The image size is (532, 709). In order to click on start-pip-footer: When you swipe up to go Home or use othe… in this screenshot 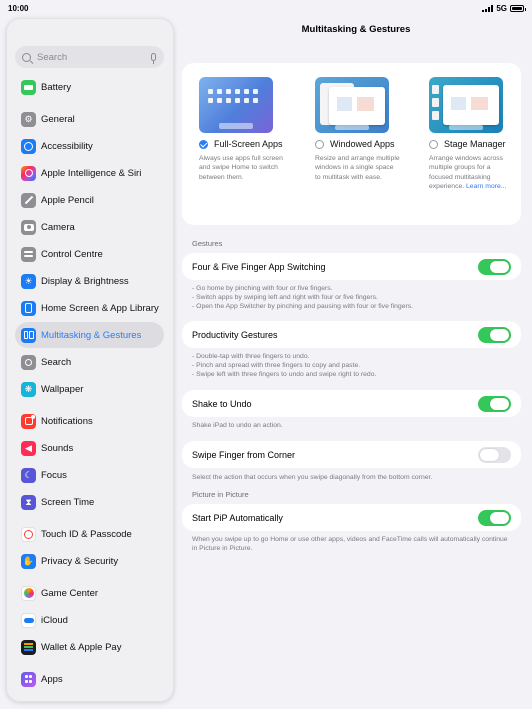, I will do `click(350, 544)`.